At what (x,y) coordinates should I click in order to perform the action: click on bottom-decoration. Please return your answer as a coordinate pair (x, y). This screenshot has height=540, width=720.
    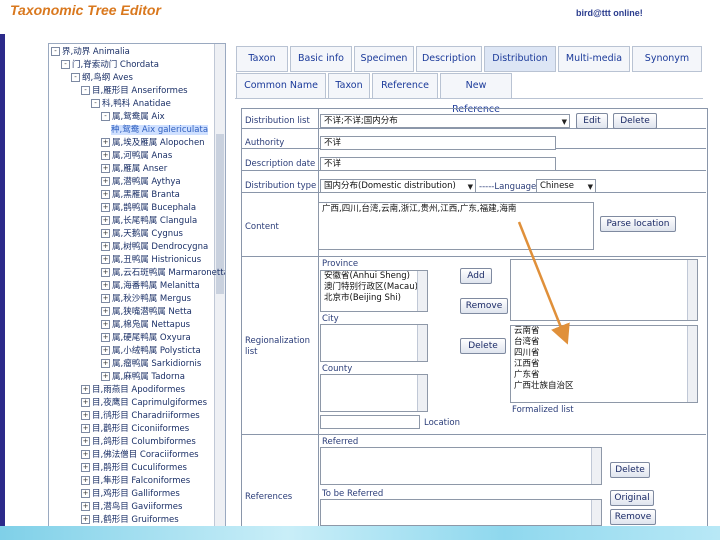
    Looking at the image, I should click on (360, 533).